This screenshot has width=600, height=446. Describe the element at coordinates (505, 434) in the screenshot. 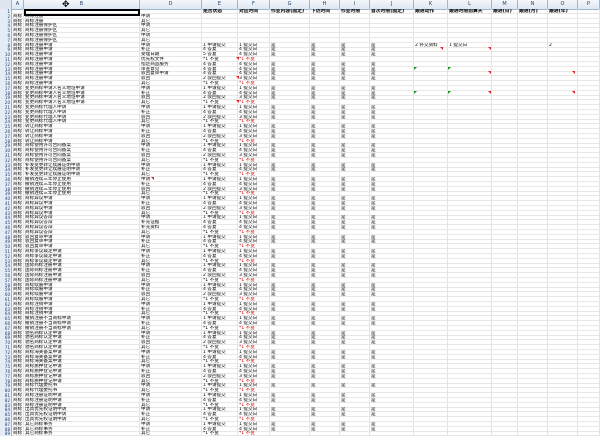

I see `cell-m` at that location.